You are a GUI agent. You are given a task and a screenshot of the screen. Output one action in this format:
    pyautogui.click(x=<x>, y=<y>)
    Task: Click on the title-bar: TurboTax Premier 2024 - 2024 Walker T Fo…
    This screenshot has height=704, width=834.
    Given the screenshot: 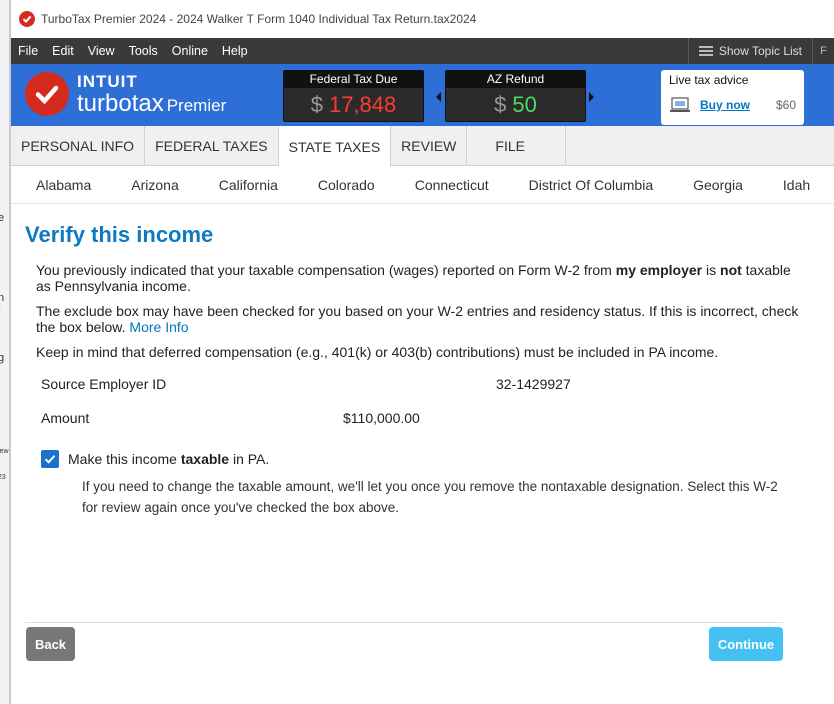 What is the action you would take?
    pyautogui.click(x=422, y=19)
    